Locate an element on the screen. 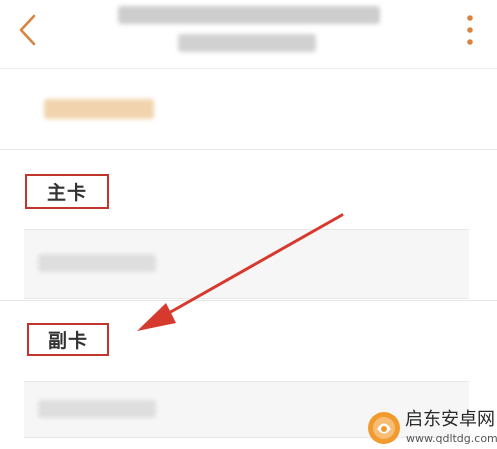  watermark-url: www.qdltdg.com is located at coordinates (451, 438).